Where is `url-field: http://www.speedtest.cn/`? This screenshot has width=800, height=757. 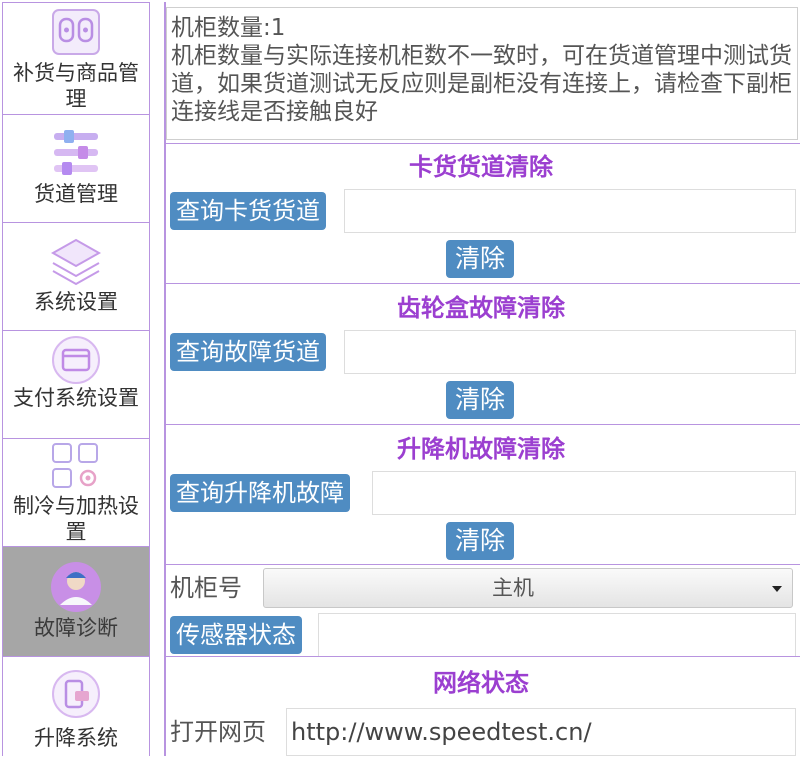 url-field: http://www.speedtest.cn/ is located at coordinates (541, 732).